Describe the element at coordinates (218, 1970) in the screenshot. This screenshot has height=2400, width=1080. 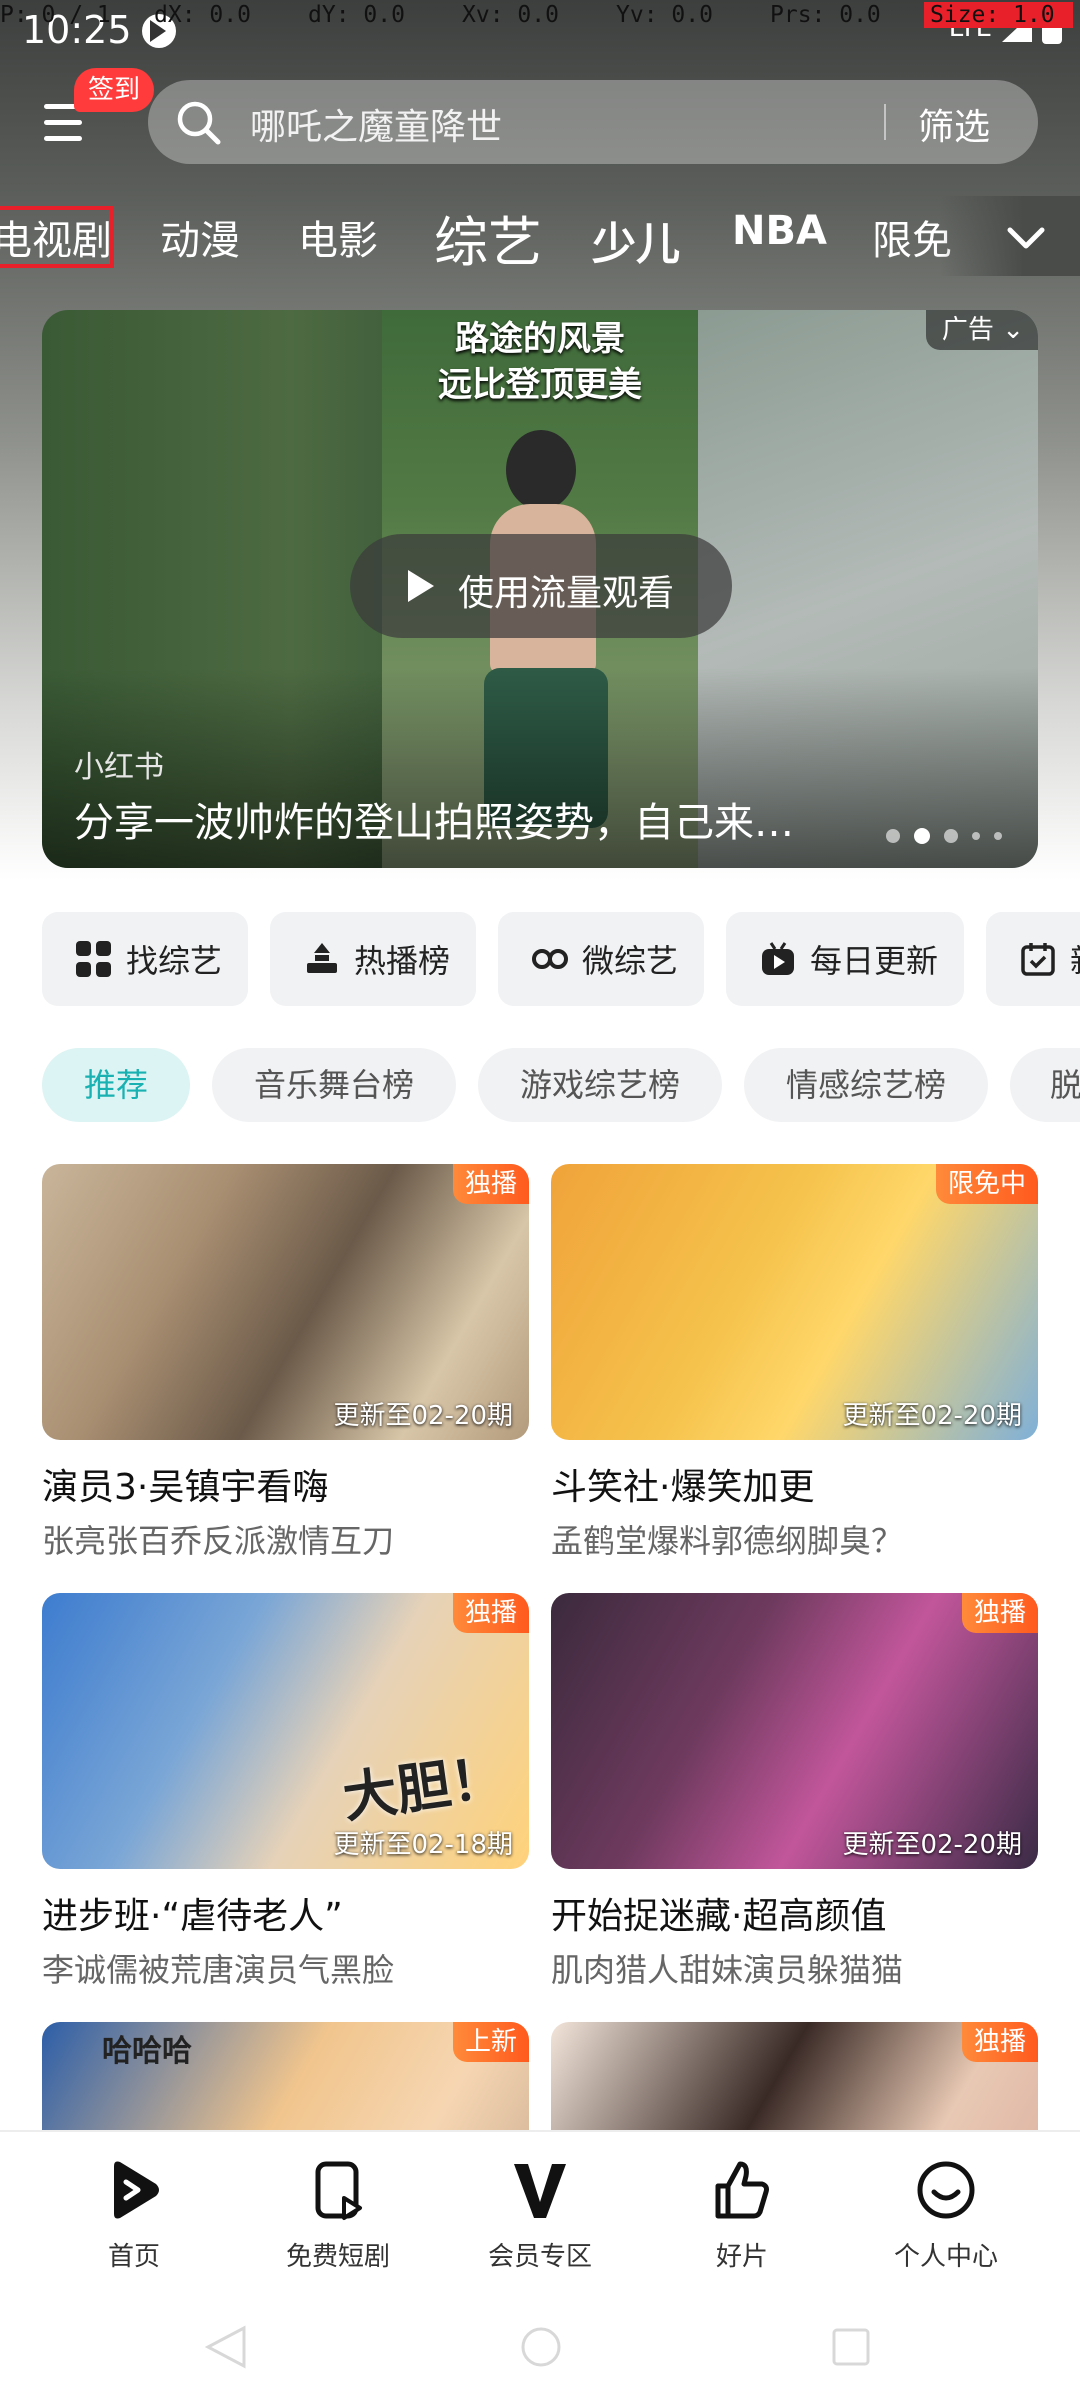
I see `card-subtitle: 李诚儒被荒唐演员气黑脸` at that location.